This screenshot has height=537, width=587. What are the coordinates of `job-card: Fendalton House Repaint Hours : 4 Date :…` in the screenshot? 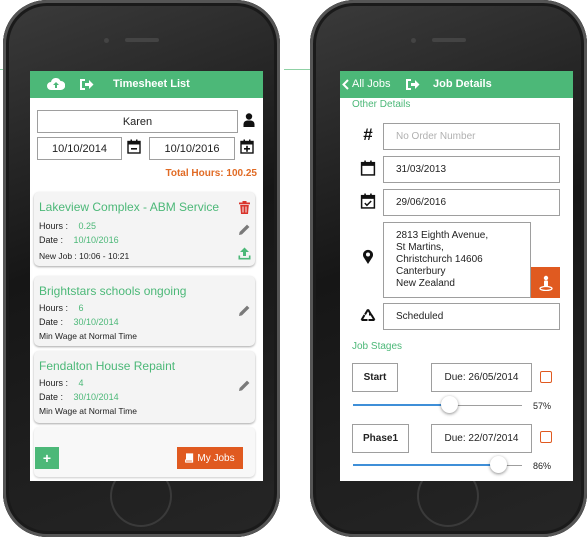 It's located at (144, 387).